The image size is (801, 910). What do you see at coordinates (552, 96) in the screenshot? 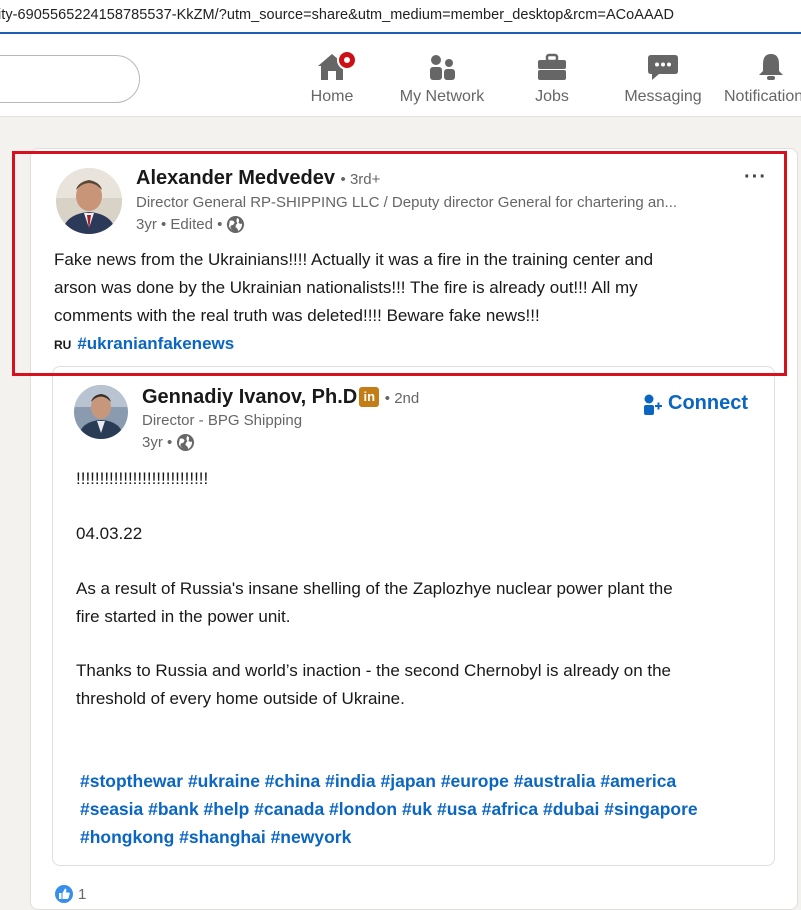
I see `nav-jobs-label: Jobs` at bounding box center [552, 96].